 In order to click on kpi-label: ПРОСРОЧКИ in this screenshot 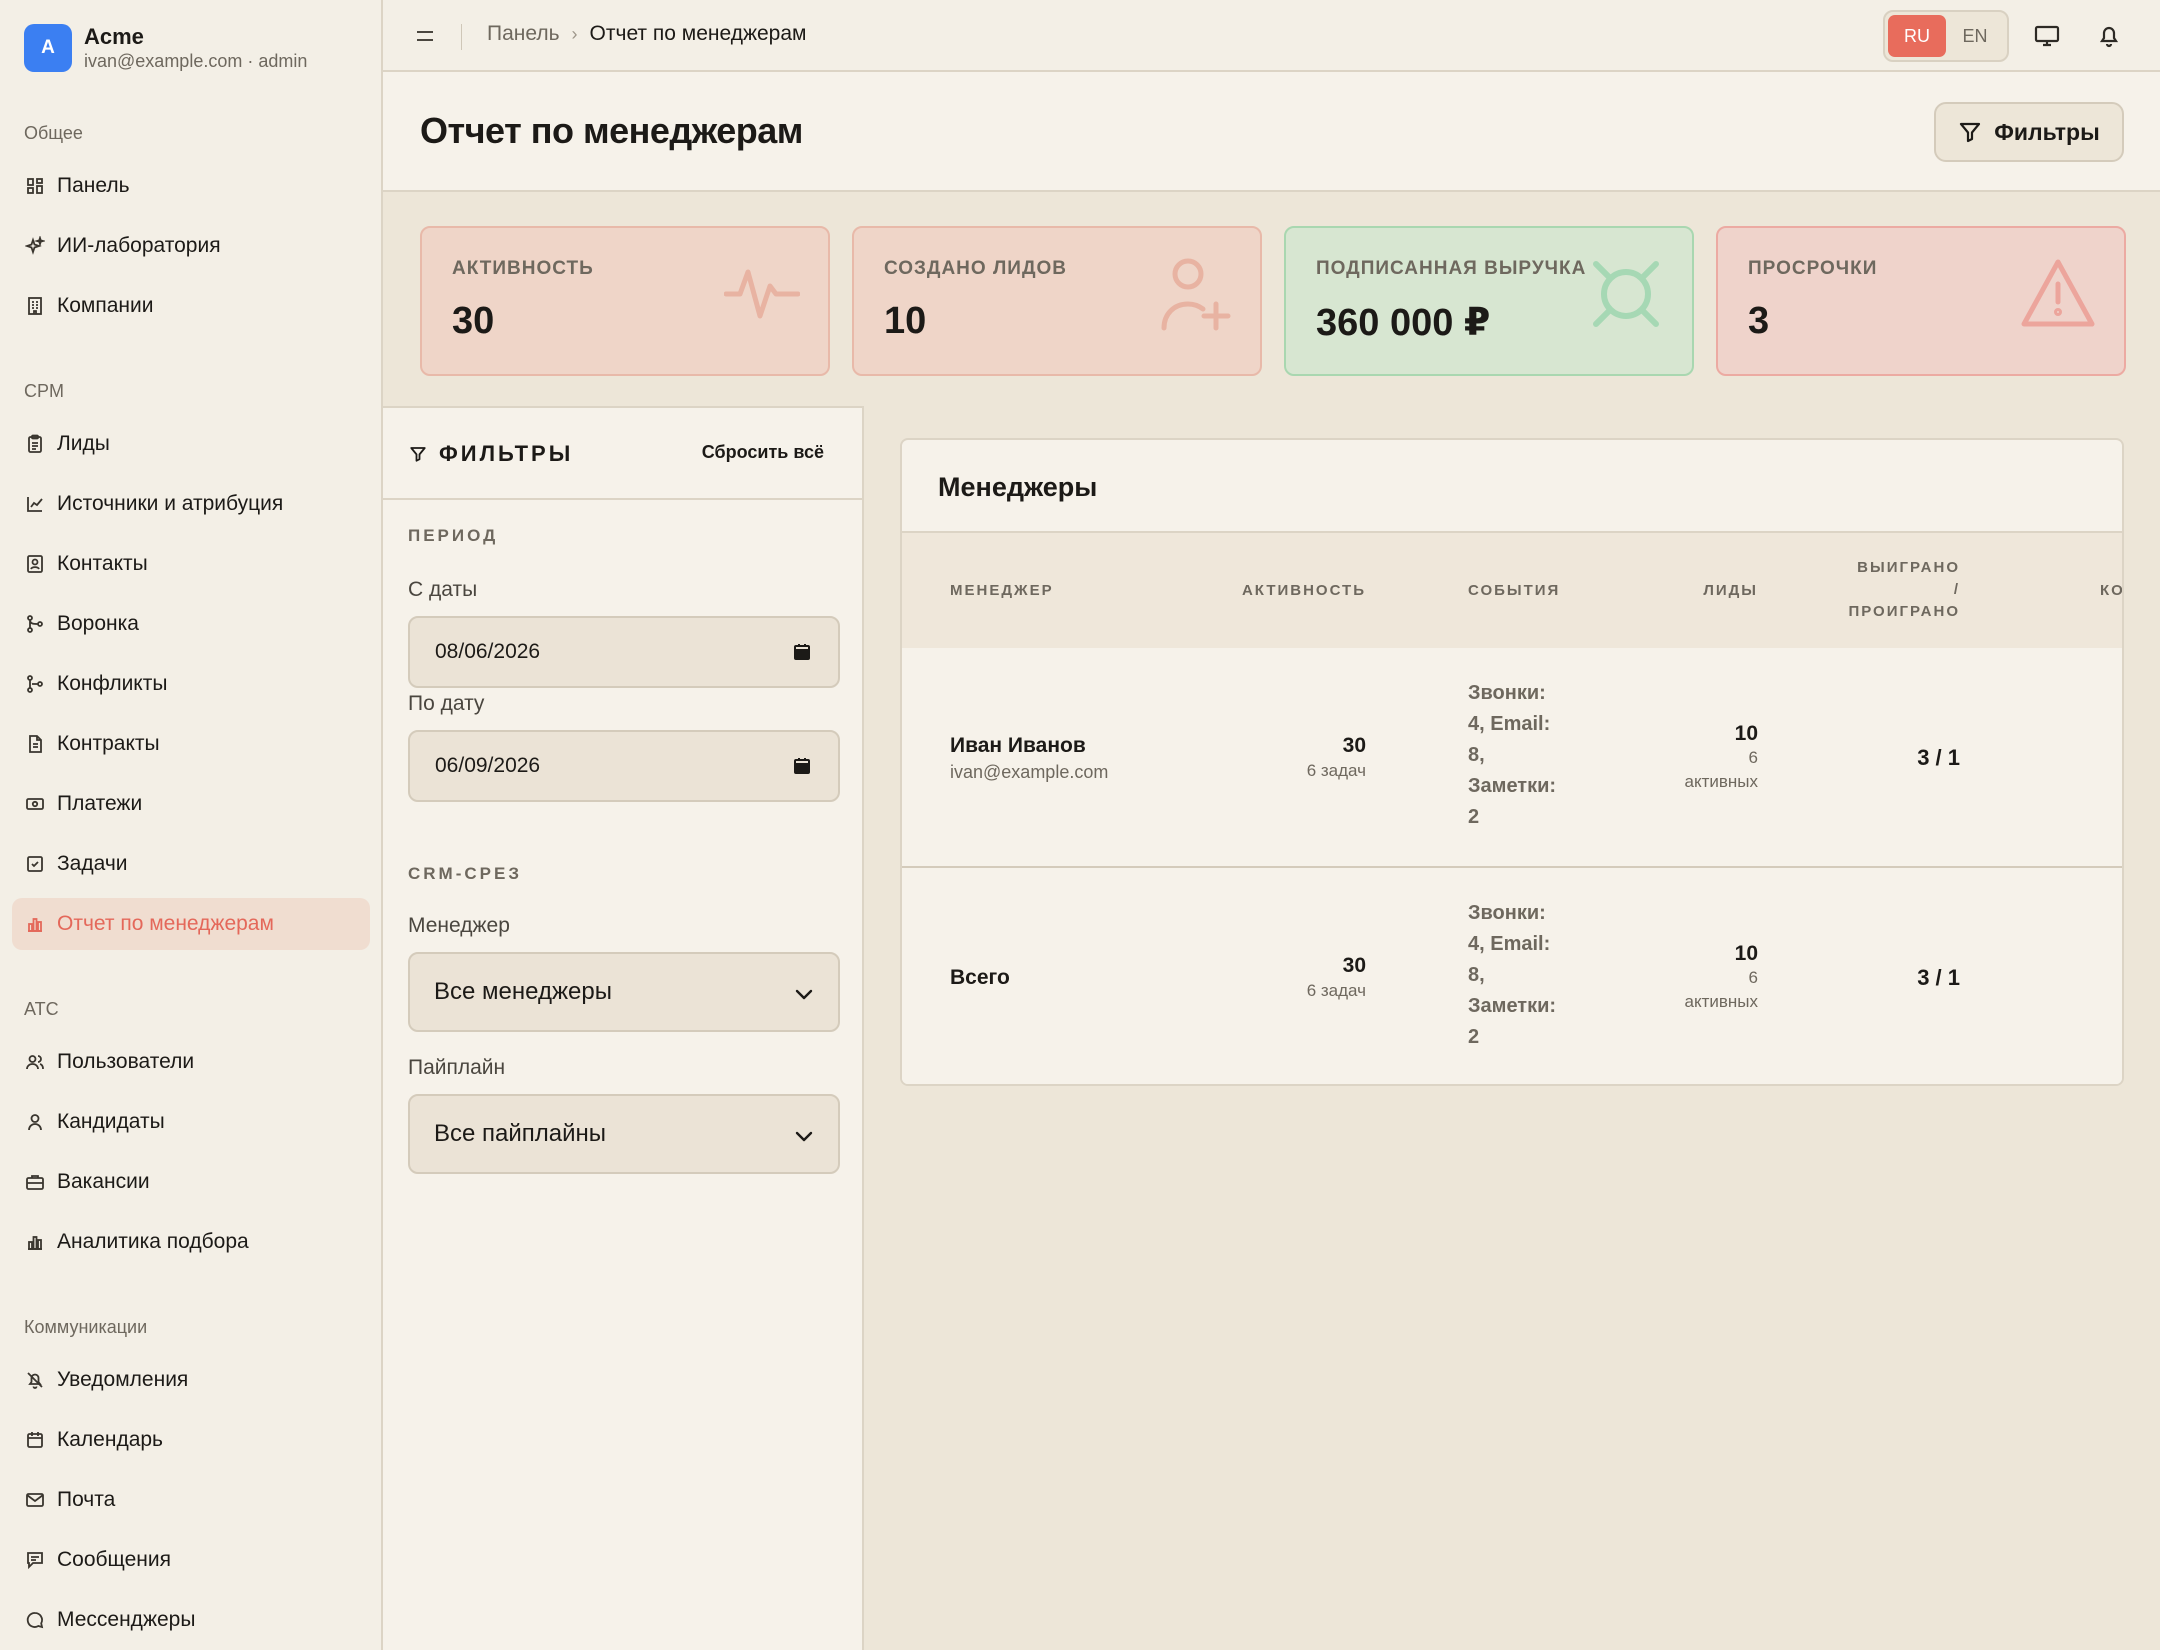, I will do `click(1813, 268)`.